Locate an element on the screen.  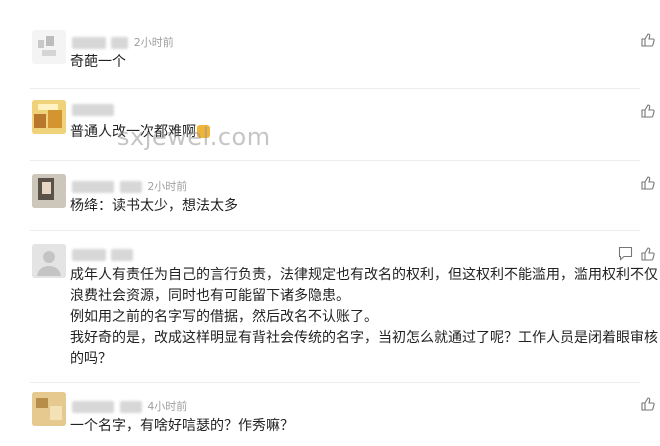
comment-text: 奇葩一个 is located at coordinates (98, 62).